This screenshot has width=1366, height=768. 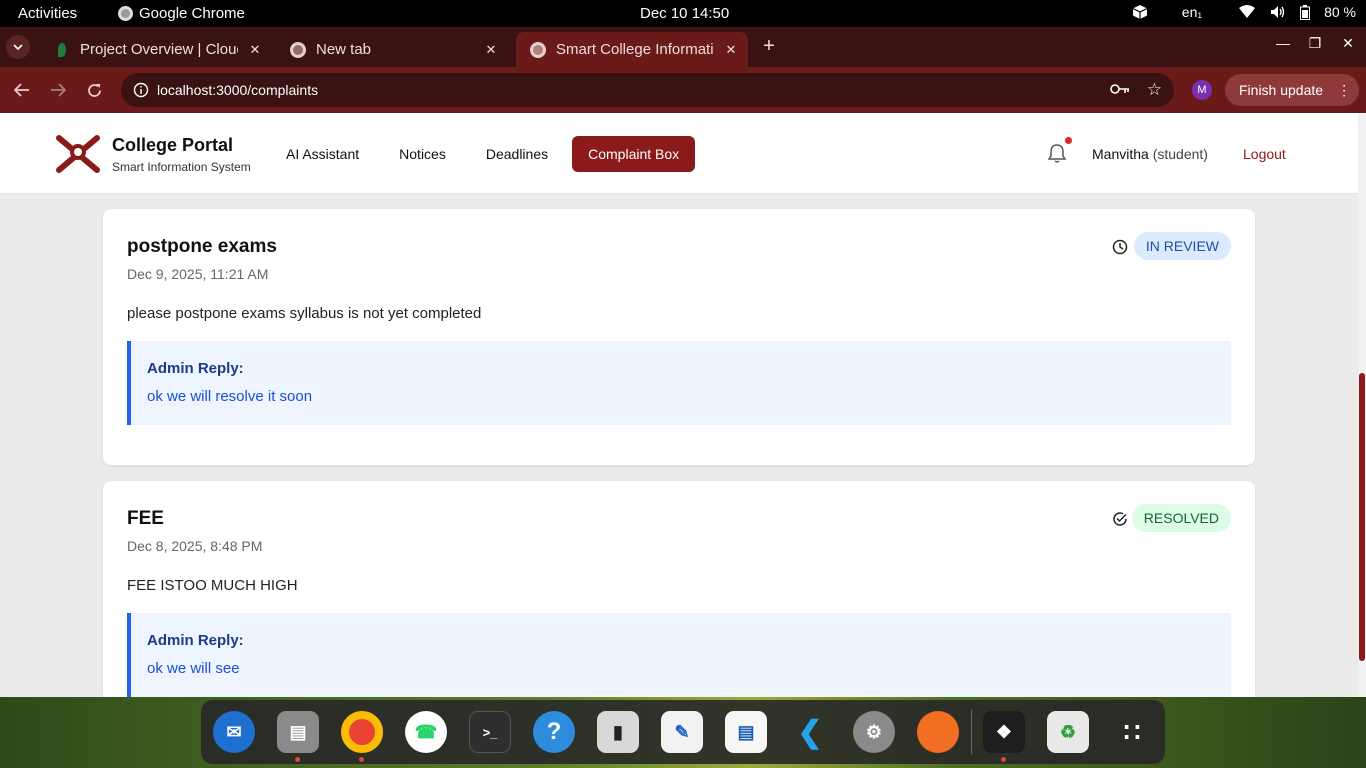 What do you see at coordinates (159, 49) in the screenshot?
I see `tab-title: Project Overview | Cloud` at bounding box center [159, 49].